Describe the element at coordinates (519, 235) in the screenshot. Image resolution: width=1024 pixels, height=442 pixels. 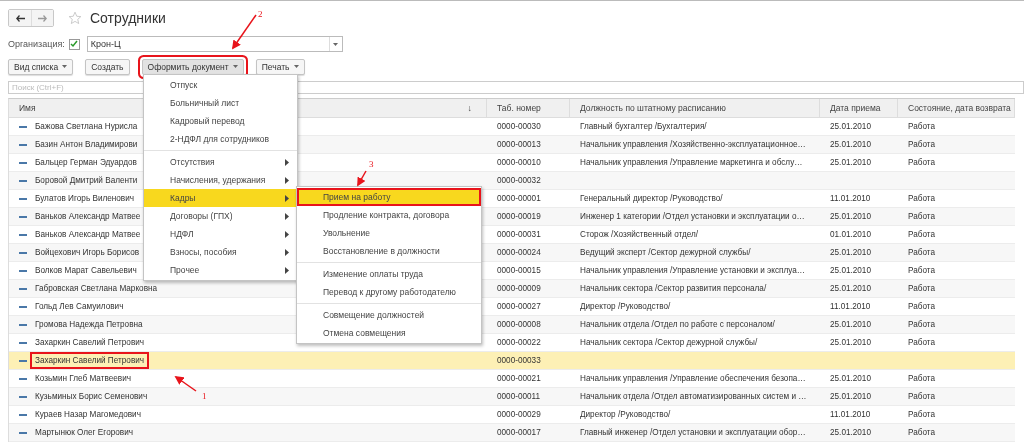
I see `number-cell-text: 0000-00031` at that location.